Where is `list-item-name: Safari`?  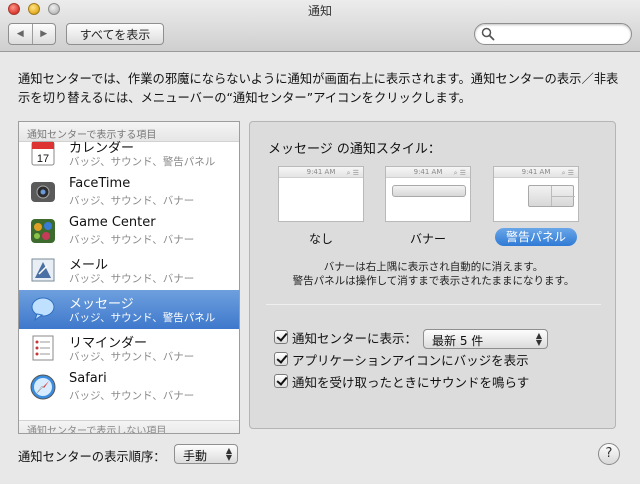 list-item-name: Safari is located at coordinates (88, 378).